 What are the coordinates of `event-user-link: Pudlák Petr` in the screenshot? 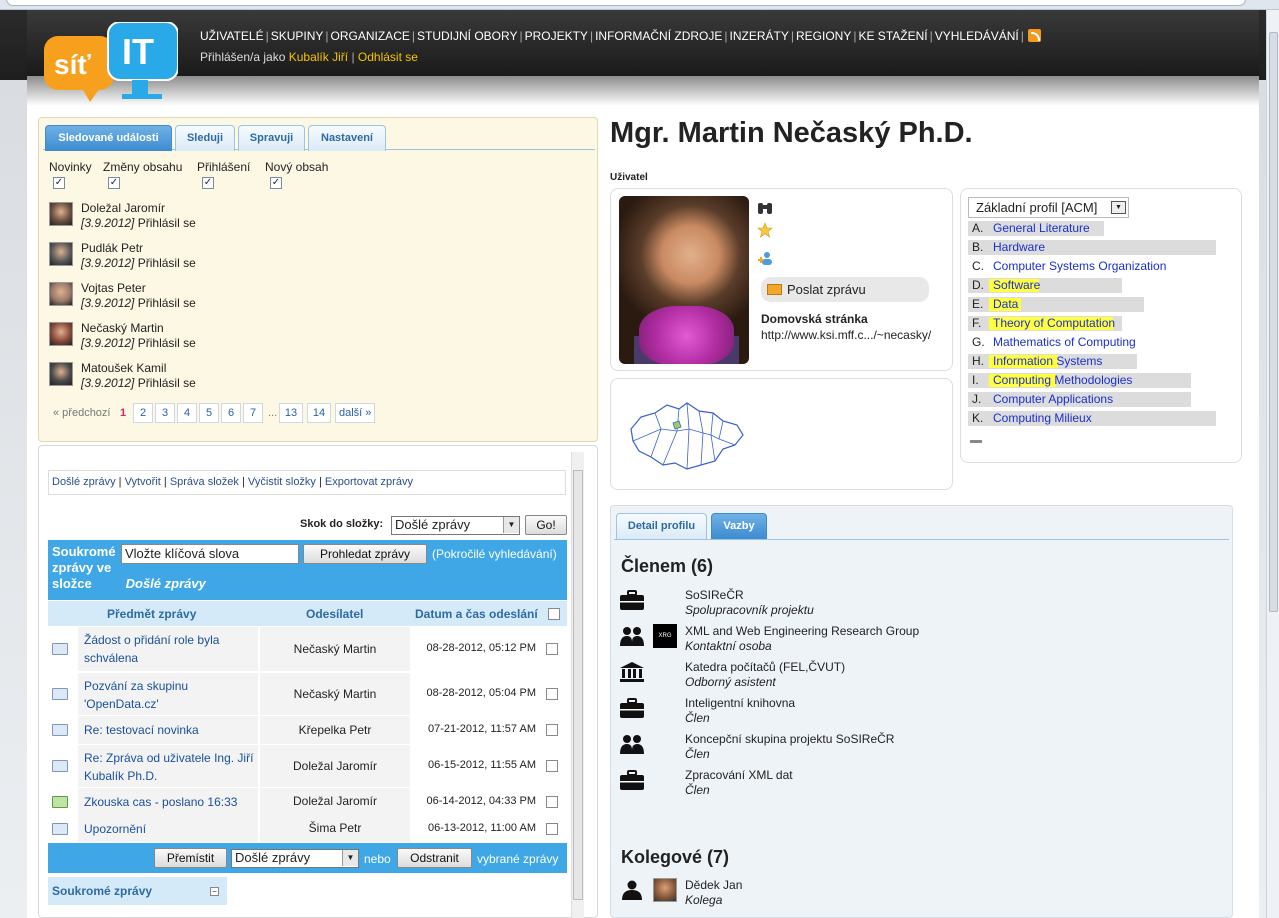 It's located at (112, 248).